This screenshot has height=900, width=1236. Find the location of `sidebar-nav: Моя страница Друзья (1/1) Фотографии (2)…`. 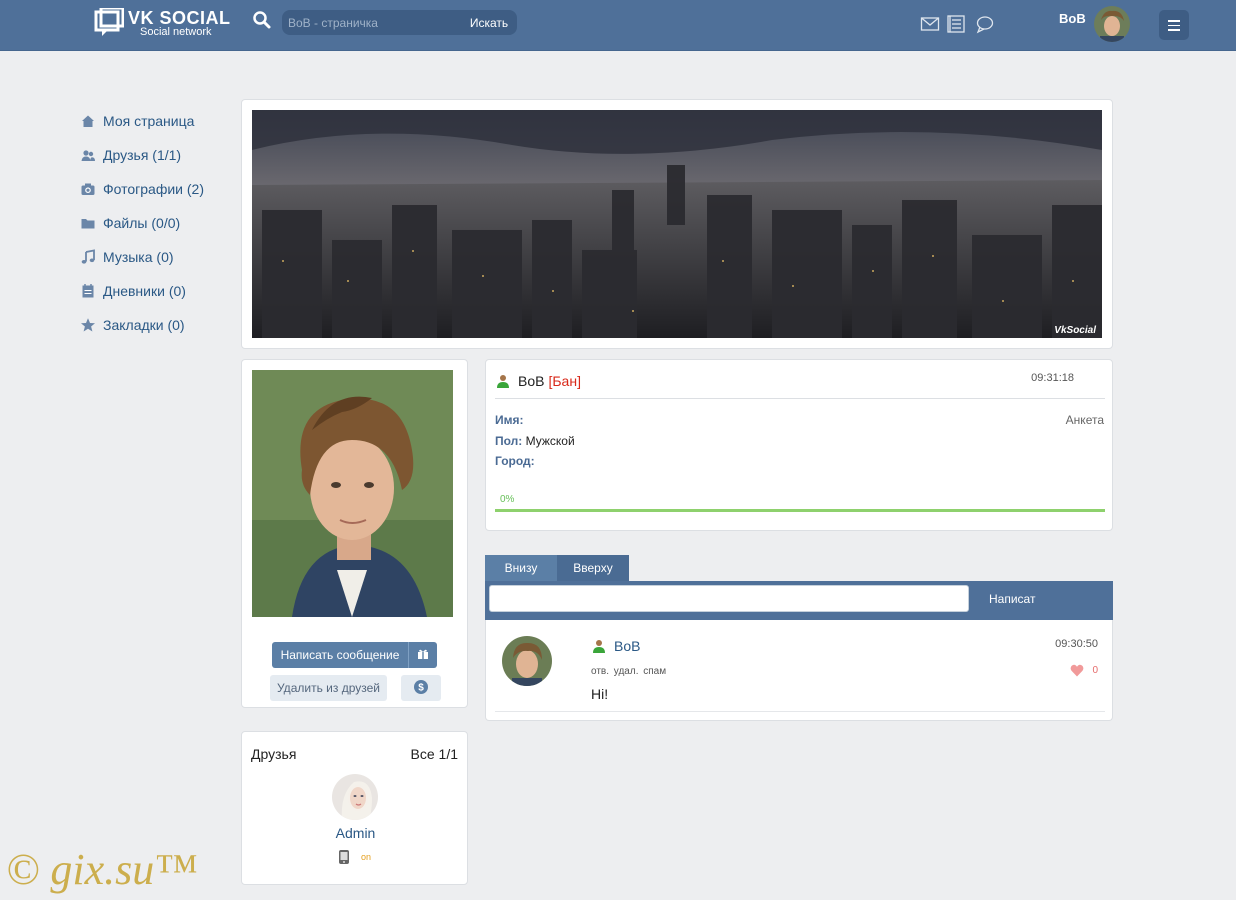

sidebar-nav: Моя страница Друзья (1/1) Фотографии (2)… is located at coordinates (155, 223).